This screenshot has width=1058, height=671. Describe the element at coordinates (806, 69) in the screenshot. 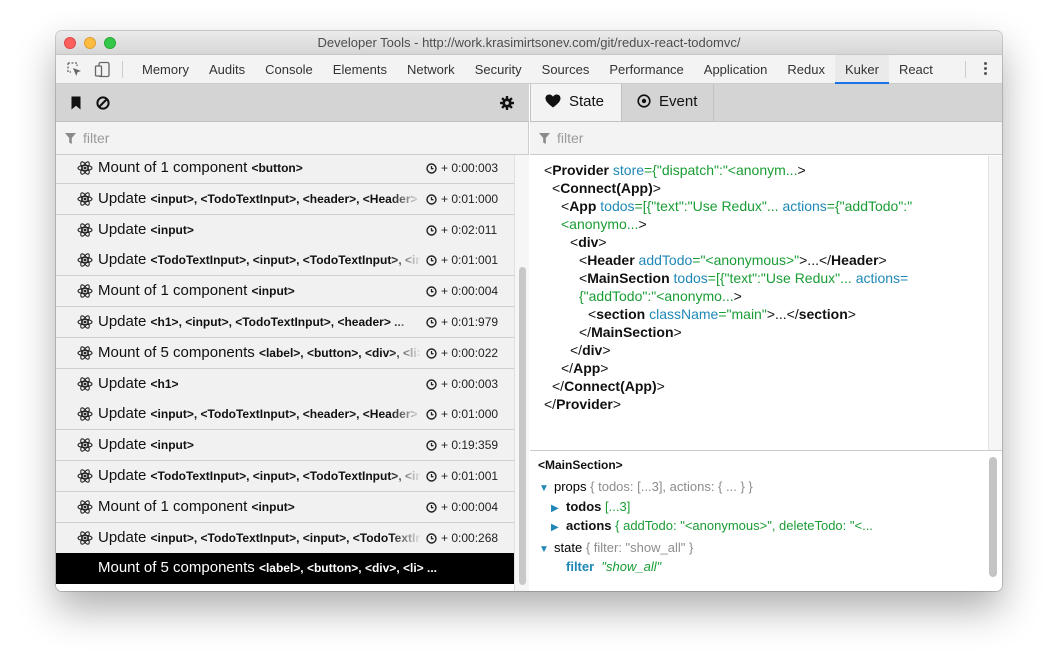

I see `tab-redux: Redux` at that location.